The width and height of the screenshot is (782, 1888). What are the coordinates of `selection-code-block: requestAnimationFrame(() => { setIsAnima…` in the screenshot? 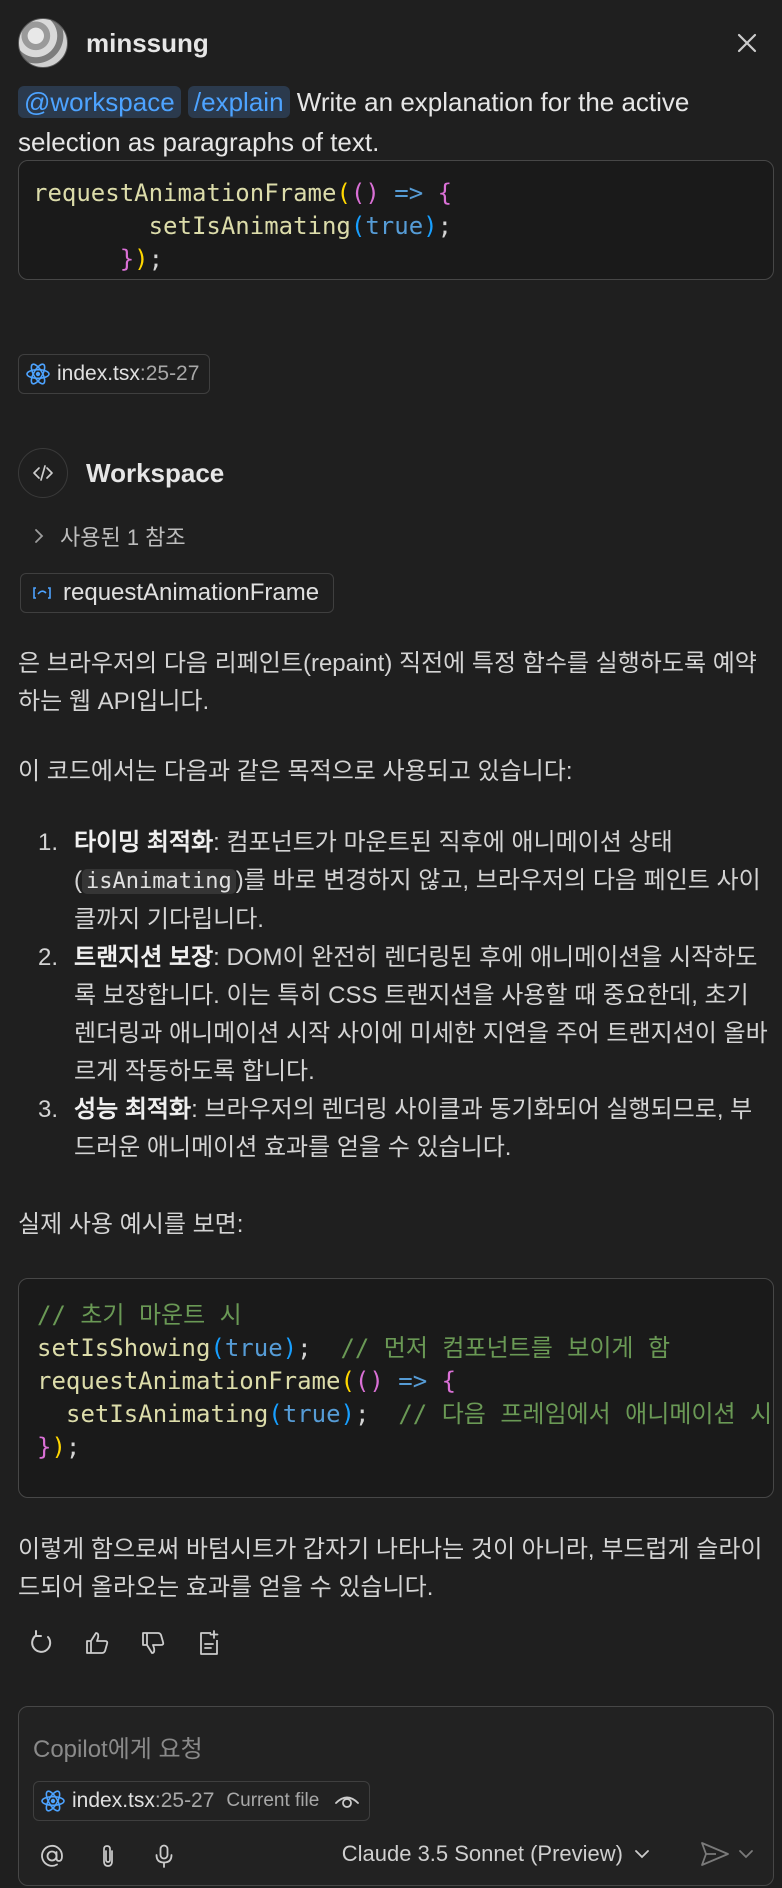 It's located at (396, 220).